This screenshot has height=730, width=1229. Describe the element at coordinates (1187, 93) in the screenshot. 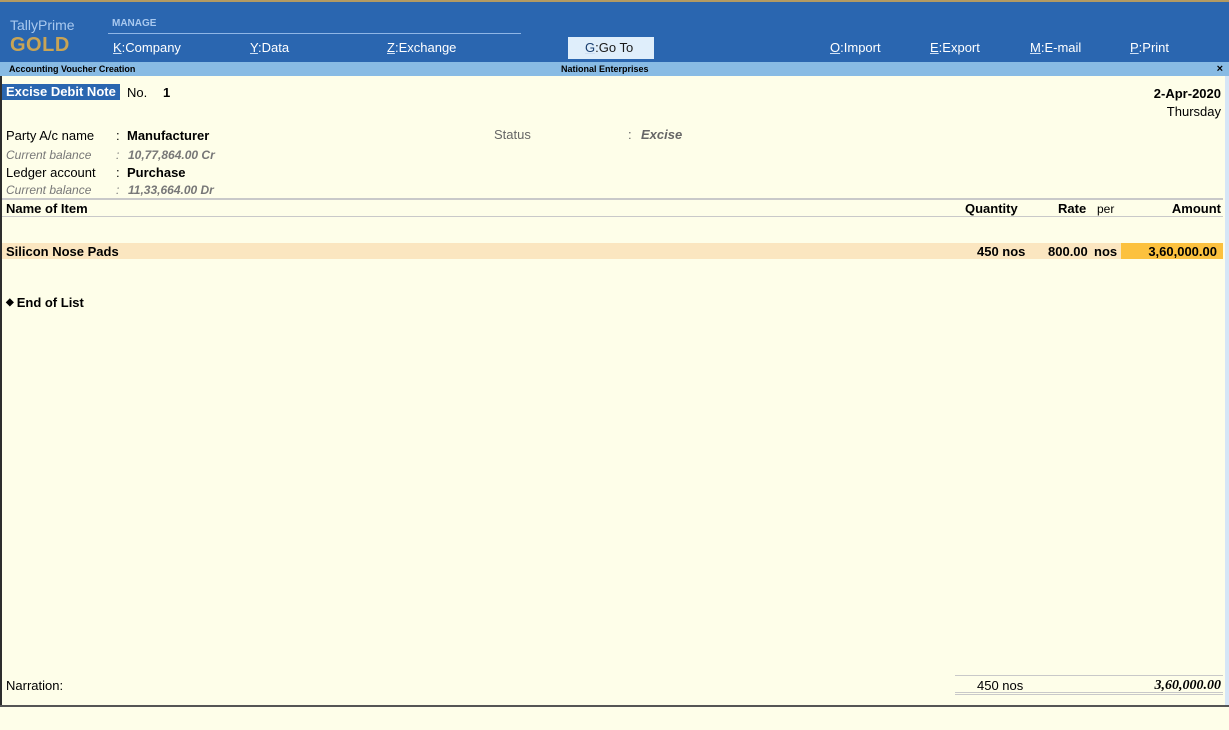

I see `voucher-date: 2-Apr-2020` at that location.